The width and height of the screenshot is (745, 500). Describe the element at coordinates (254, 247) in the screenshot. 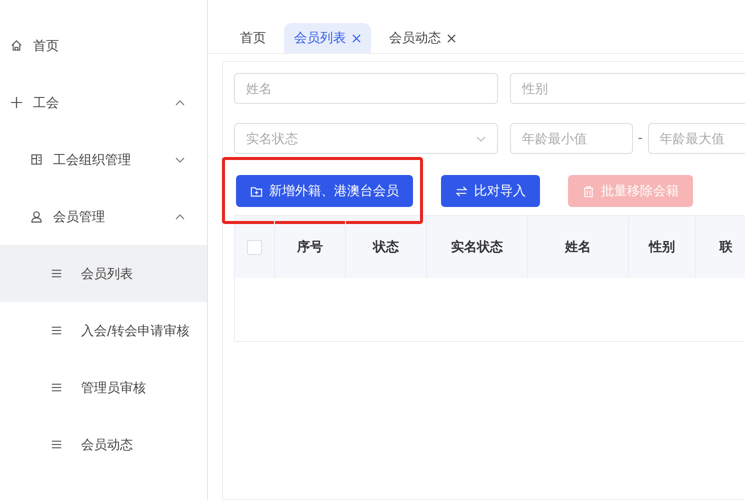

I see `select-all-checkbox` at that location.